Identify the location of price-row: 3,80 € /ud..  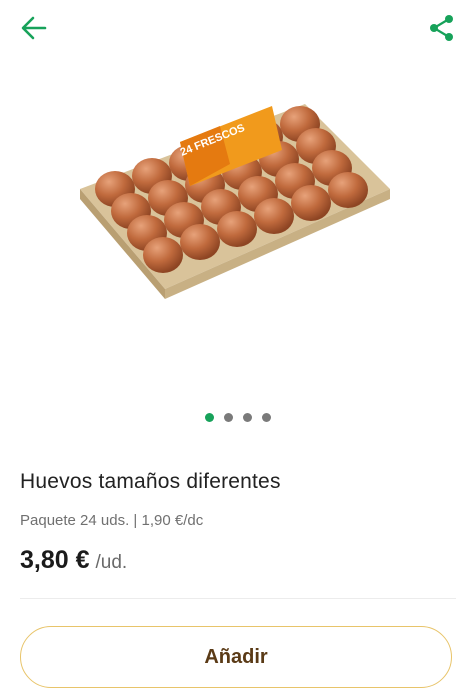
(73, 560).